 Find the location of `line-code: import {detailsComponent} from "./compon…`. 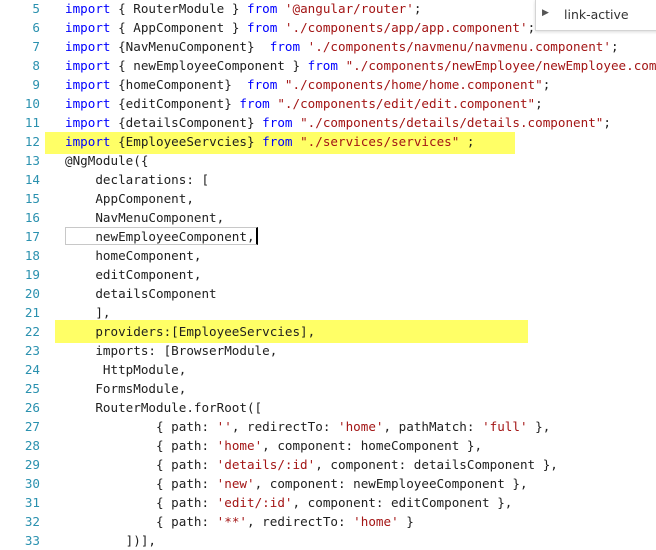

line-code: import {detailsComponent} from "./compon… is located at coordinates (338, 122).